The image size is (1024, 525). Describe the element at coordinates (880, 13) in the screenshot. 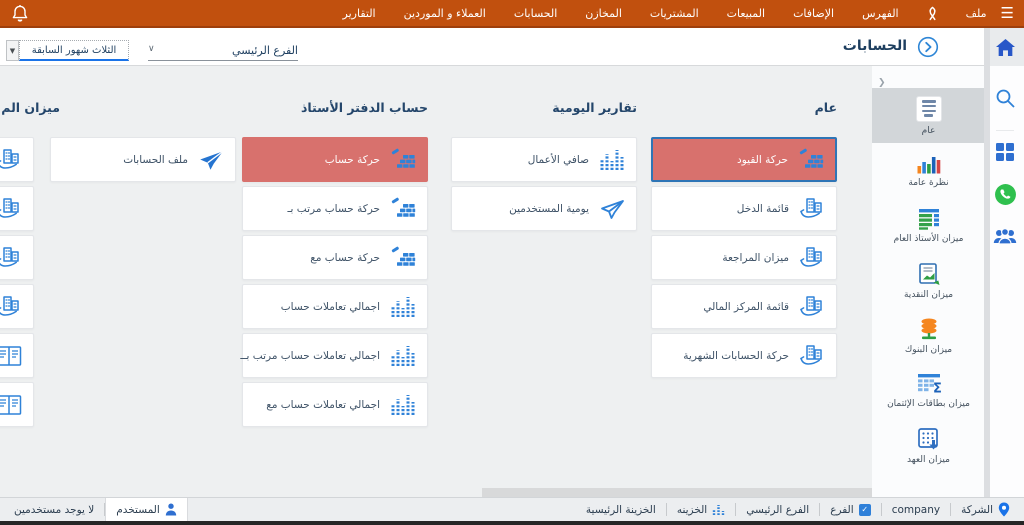

I see `menu-item: الفهرس` at that location.